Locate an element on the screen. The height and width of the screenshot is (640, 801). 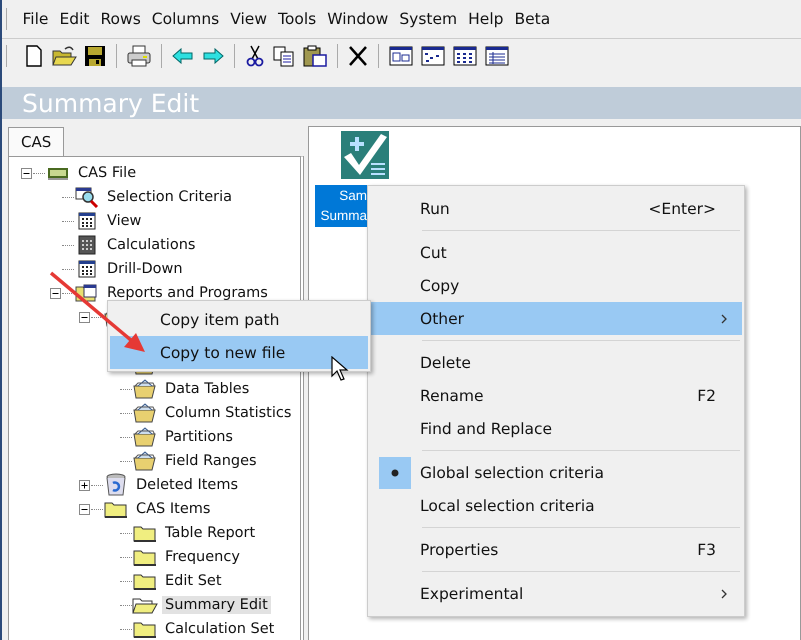
menu-item: Other is located at coordinates (556, 318).